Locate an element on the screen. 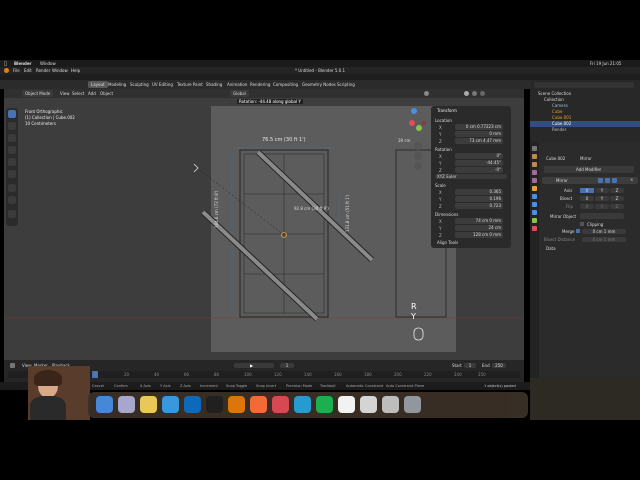 Image resolution: width=640 pixels, height=480 pixels. add-modifier-button: Add Modifier is located at coordinates (589, 169).